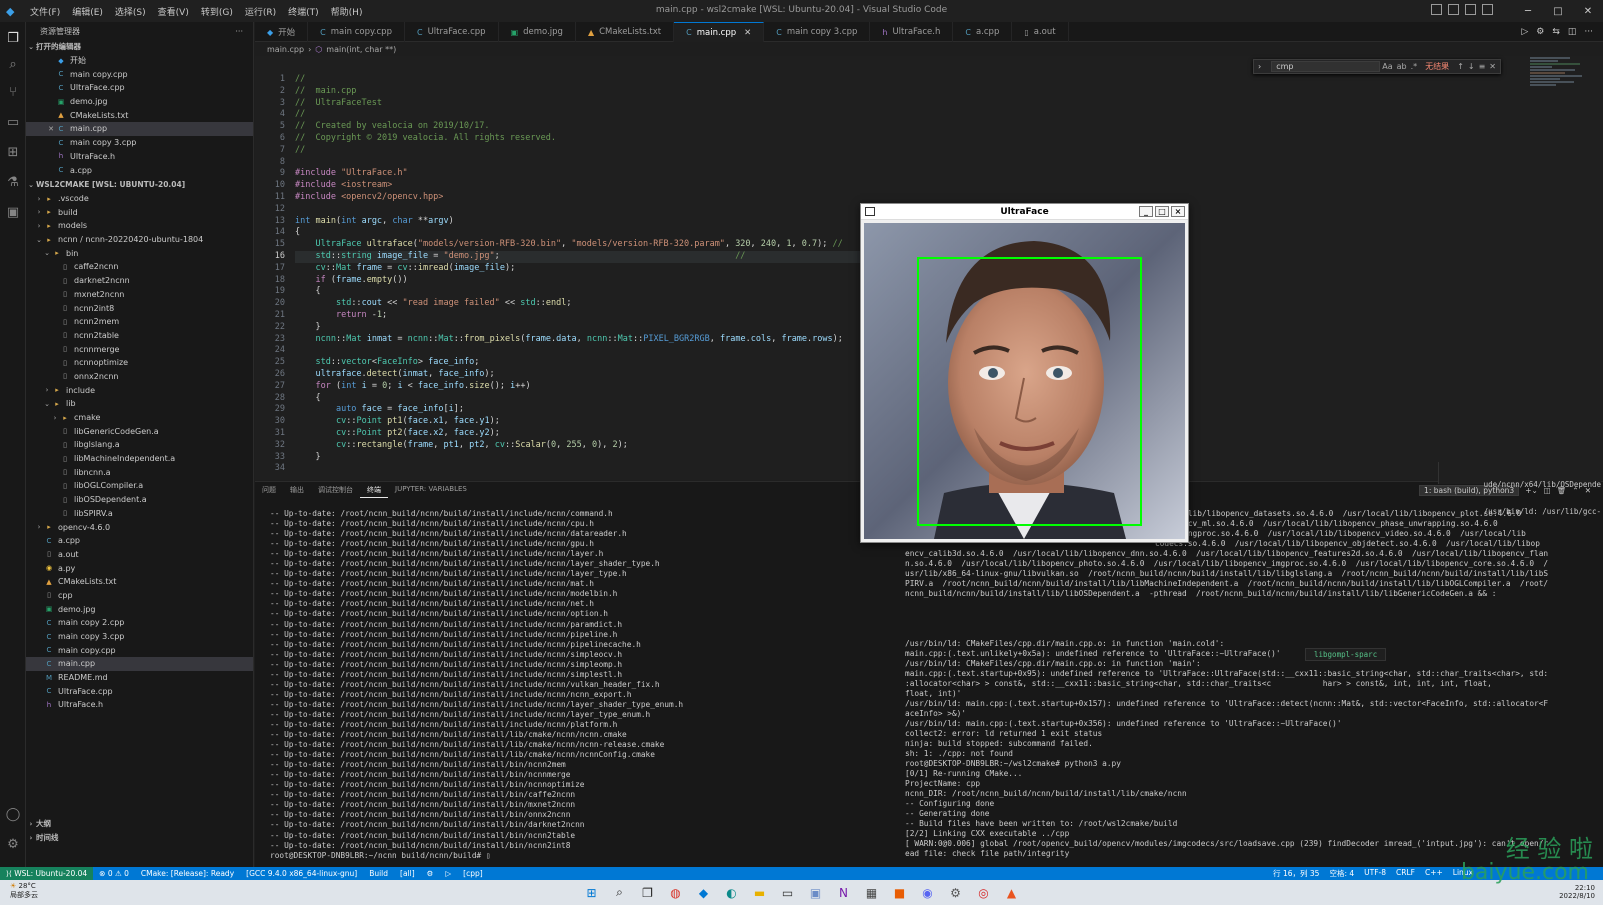  What do you see at coordinates (13, 814) in the screenshot?
I see `account-icon: ◯` at bounding box center [13, 814].